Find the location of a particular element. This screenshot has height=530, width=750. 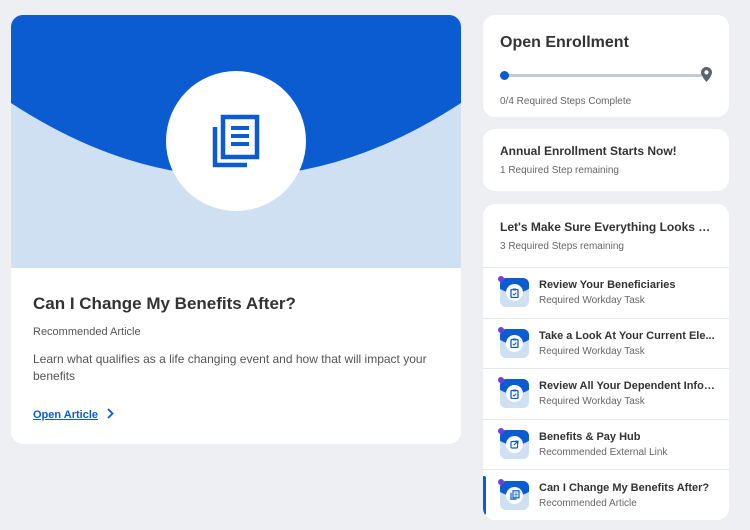

tasks-subtitle: 3 Required Steps remaining is located at coordinates (562, 246).